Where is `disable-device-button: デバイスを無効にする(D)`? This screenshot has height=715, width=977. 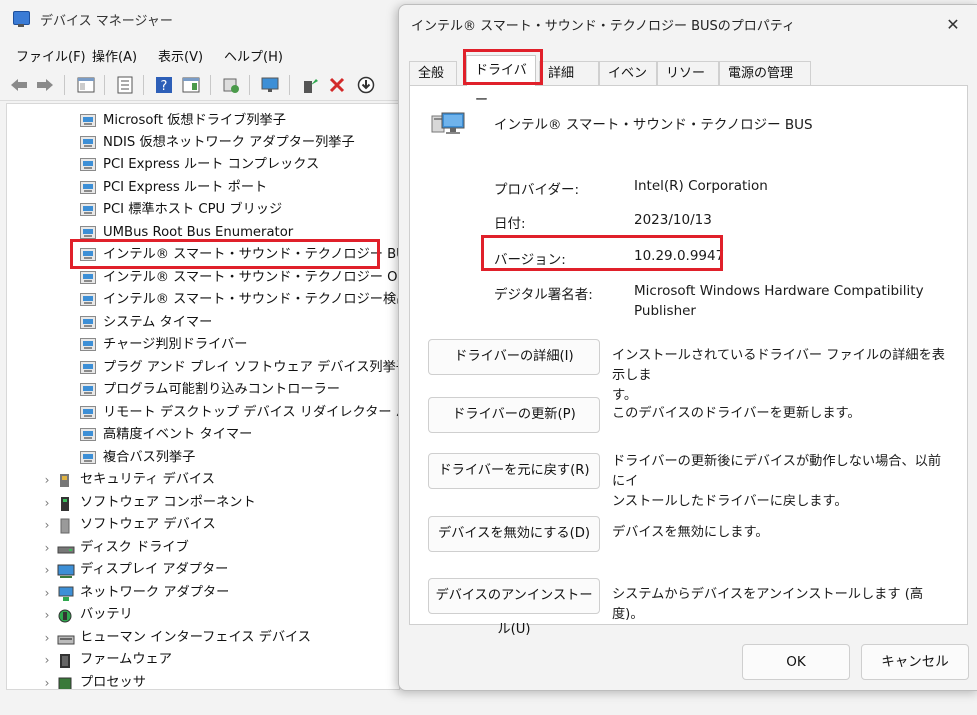
disable-device-button: デバイスを無効にする(D) is located at coordinates (514, 534).